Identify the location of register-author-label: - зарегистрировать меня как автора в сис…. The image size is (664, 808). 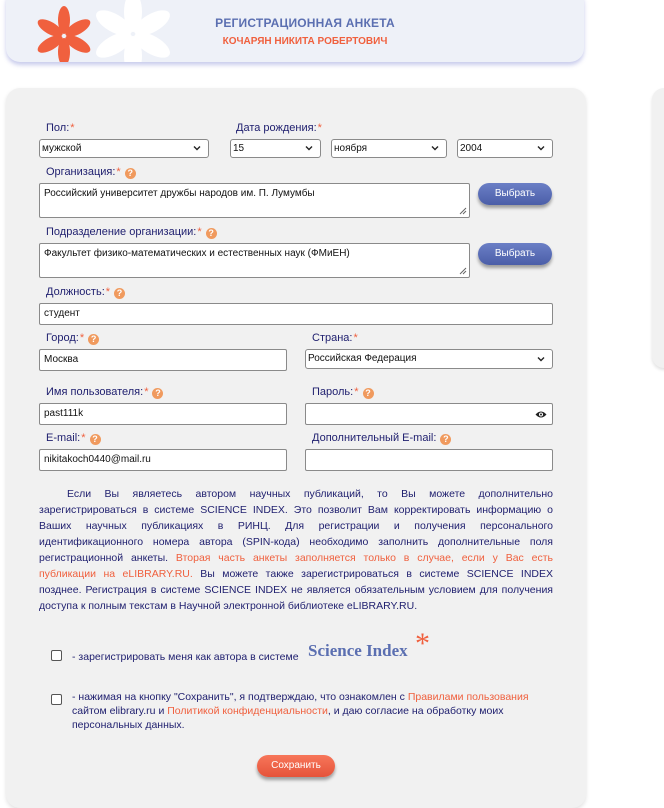
(185, 657).